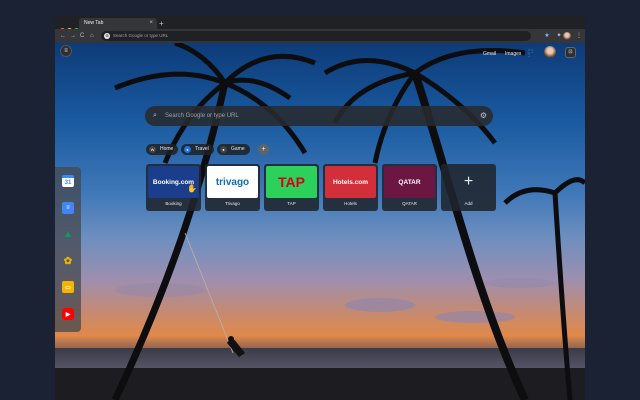  I want to click on docs-icon: ≡, so click(68, 208).